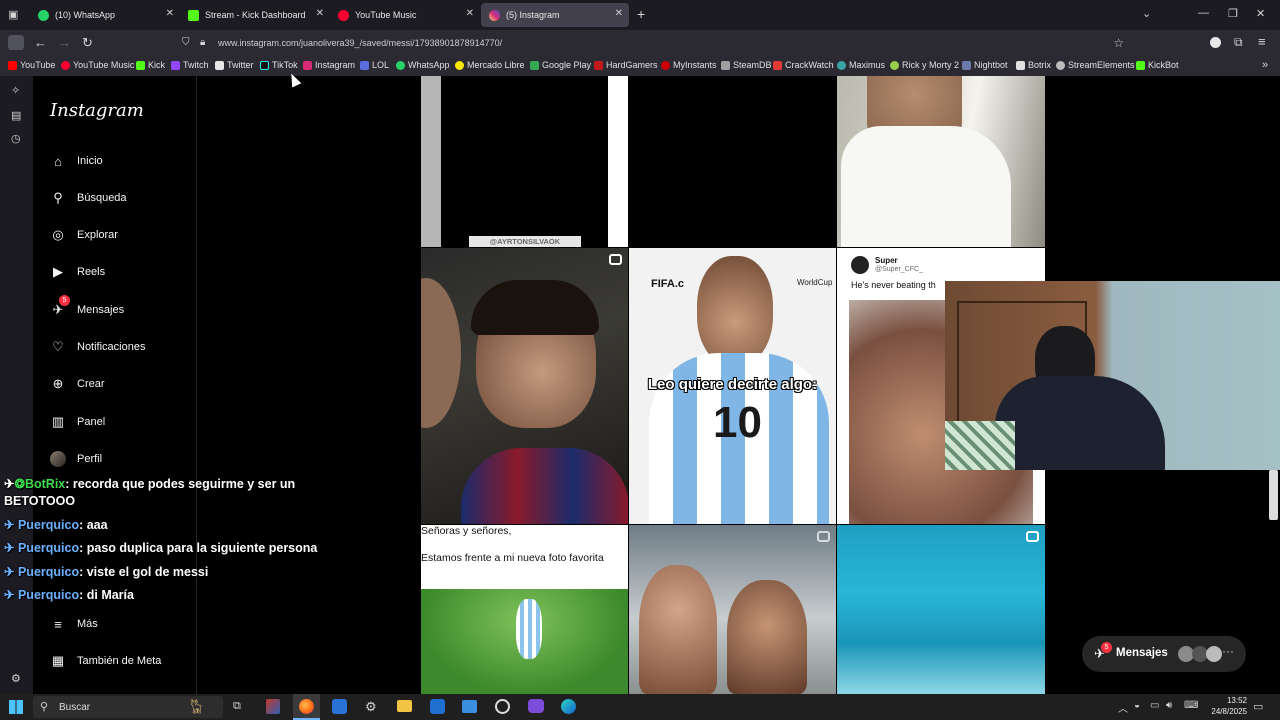 Image resolution: width=1280 pixels, height=720 pixels. Describe the element at coordinates (77, 272) in the screenshot. I see `nav-reels: ▶︎ Reels` at that location.